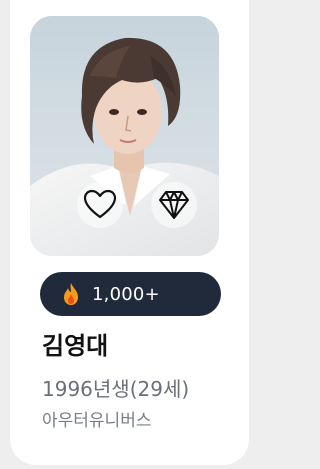  I want to click on like-button, so click(100, 205).